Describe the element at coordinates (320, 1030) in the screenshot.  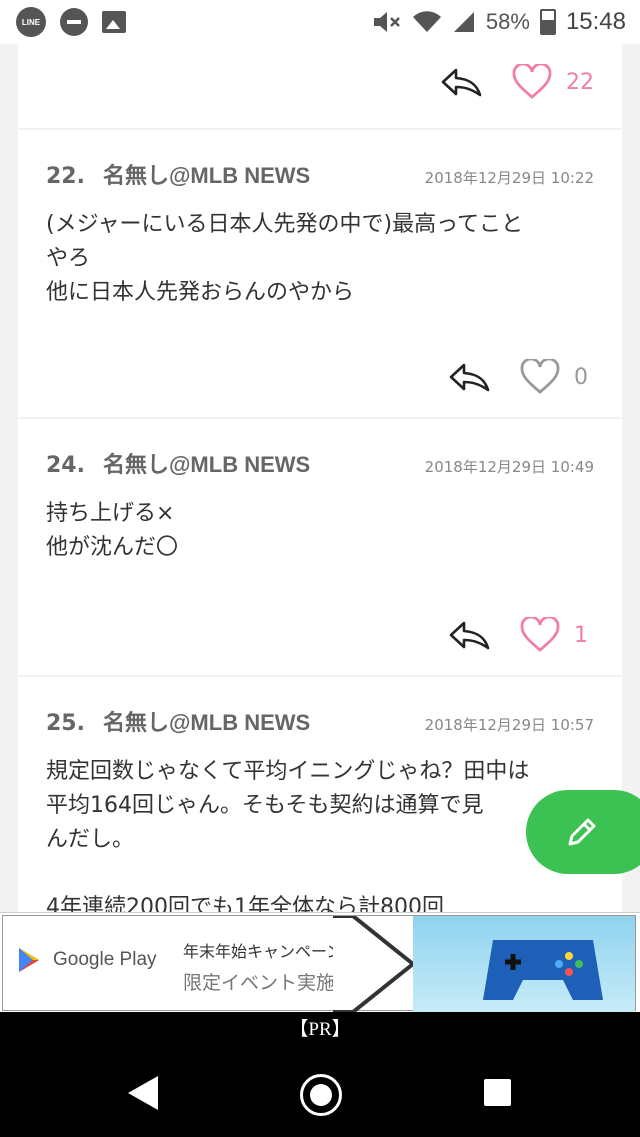
I see `pr-label: 【PR】` at that location.